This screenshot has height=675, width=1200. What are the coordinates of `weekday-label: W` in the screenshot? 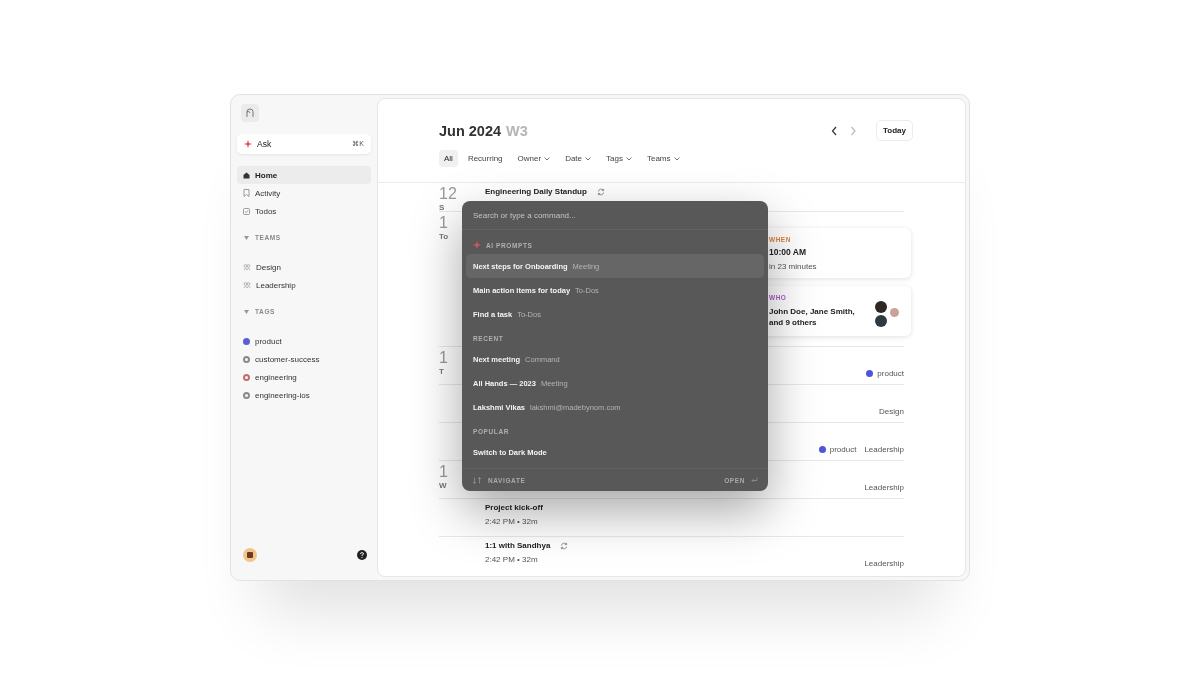 It's located at (443, 485).